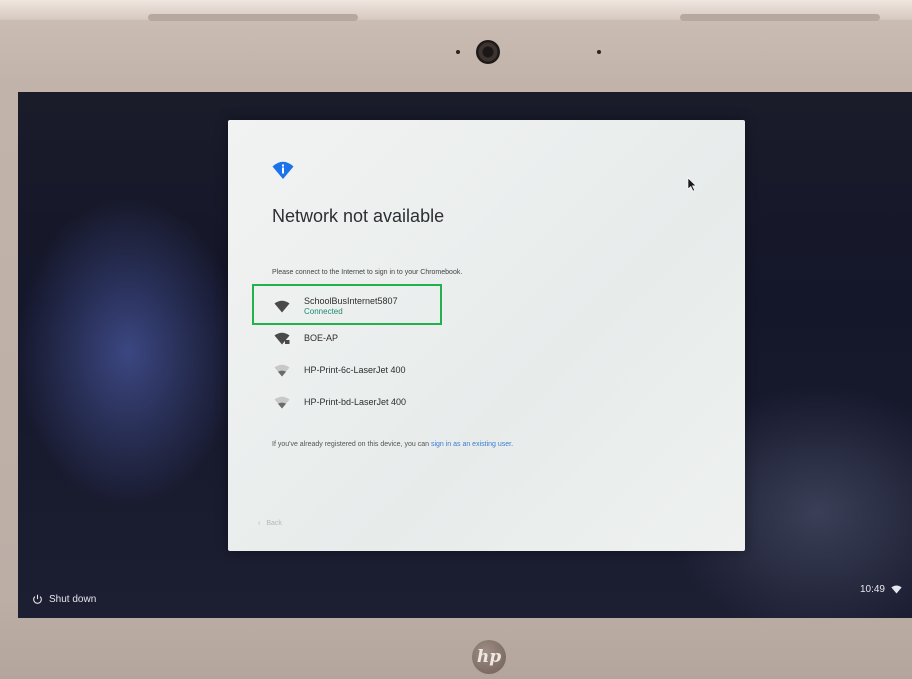 Image resolution: width=912 pixels, height=679 pixels. Describe the element at coordinates (692, 184) in the screenshot. I see `mouse-cursor-icon` at that location.